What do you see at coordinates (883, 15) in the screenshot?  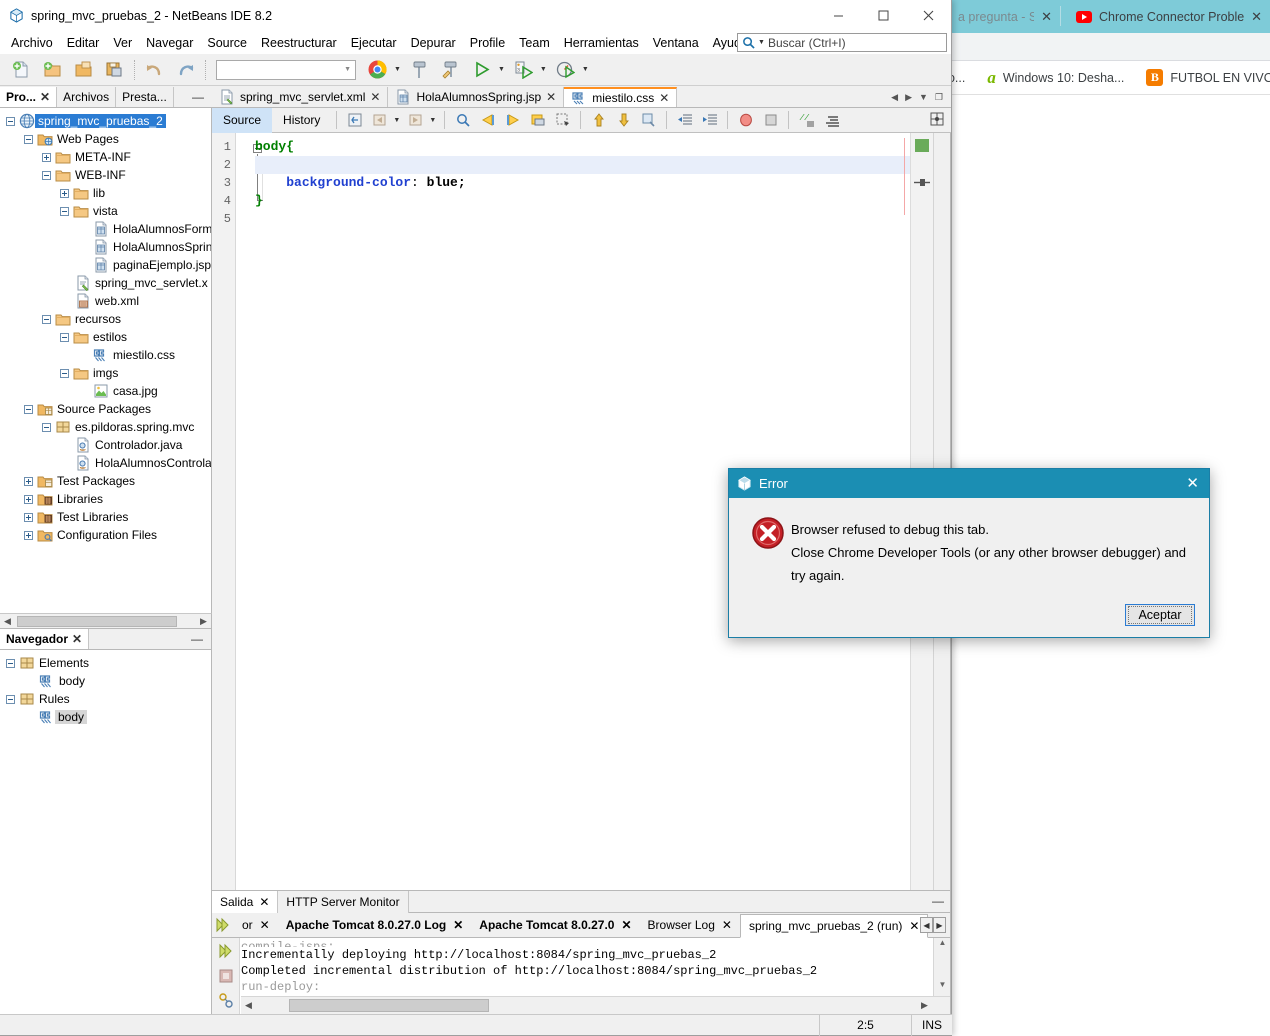 I see `maximize-button` at bounding box center [883, 15].